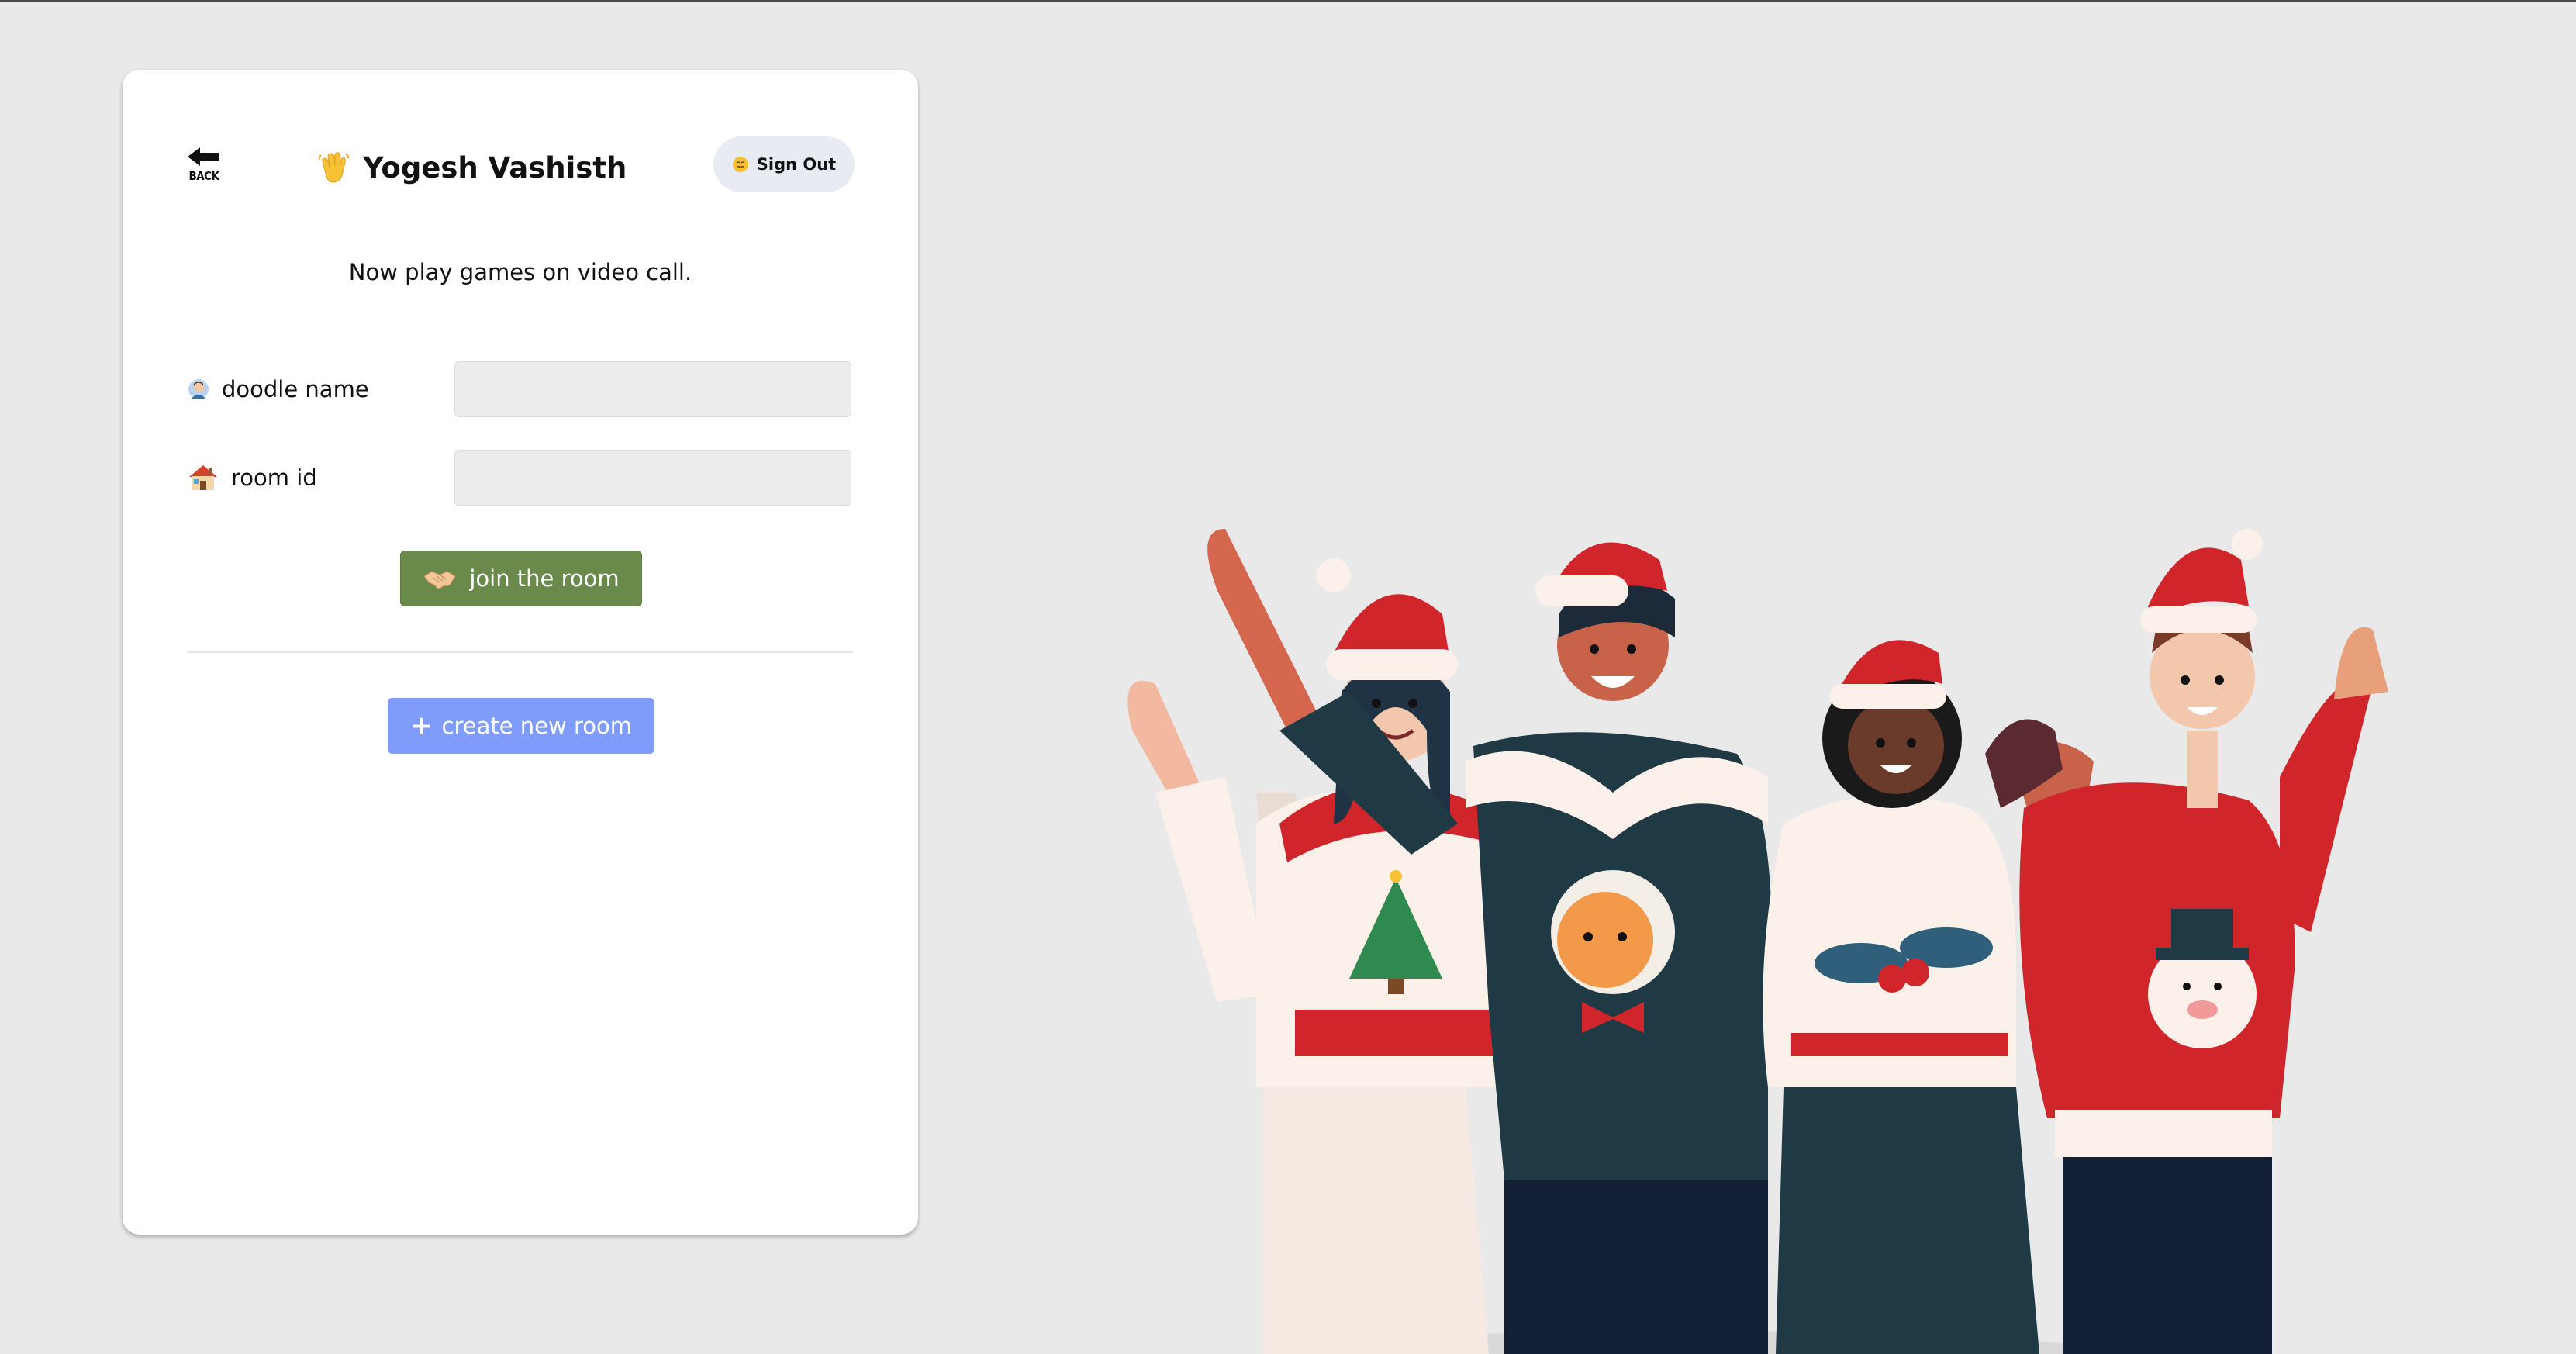 The width and height of the screenshot is (2576, 1354). What do you see at coordinates (653, 478) in the screenshot?
I see `room-id-input` at bounding box center [653, 478].